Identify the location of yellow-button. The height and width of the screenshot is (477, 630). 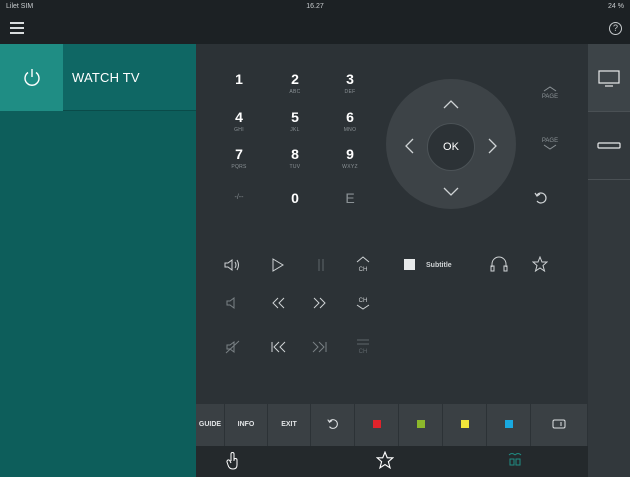
(465, 425).